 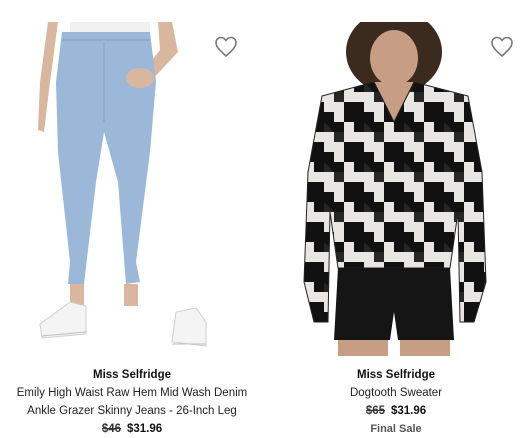 What do you see at coordinates (132, 411) in the screenshot?
I see `product-name-line: Ankle Grazer Skinny Jeans - 26-Inch Leg` at bounding box center [132, 411].